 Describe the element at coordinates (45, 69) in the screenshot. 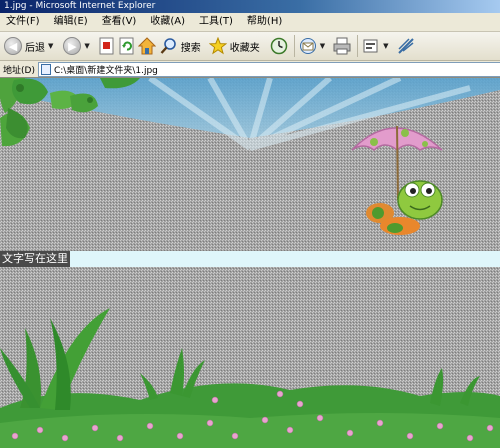

I see `page-icon` at that location.